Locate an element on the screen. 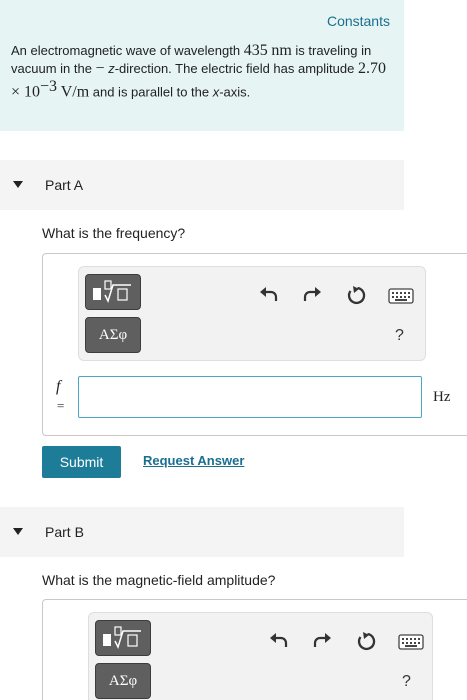 The height and width of the screenshot is (700, 467). minus-sign: − is located at coordinates (100, 68).